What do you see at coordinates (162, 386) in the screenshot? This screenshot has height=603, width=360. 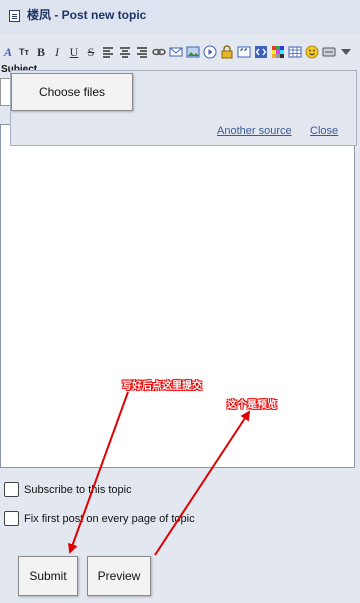 I see `submit-annotation: 写好后点这里提交` at bounding box center [162, 386].